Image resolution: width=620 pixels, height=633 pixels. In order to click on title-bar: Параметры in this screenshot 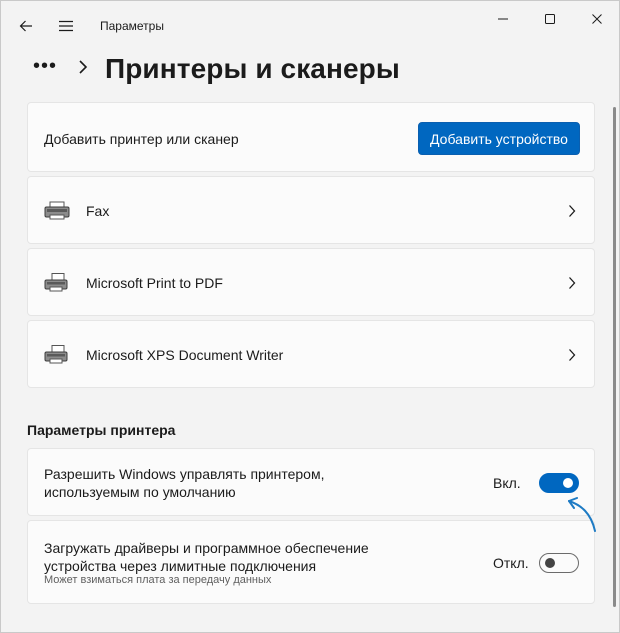, I will do `click(310, 25)`.